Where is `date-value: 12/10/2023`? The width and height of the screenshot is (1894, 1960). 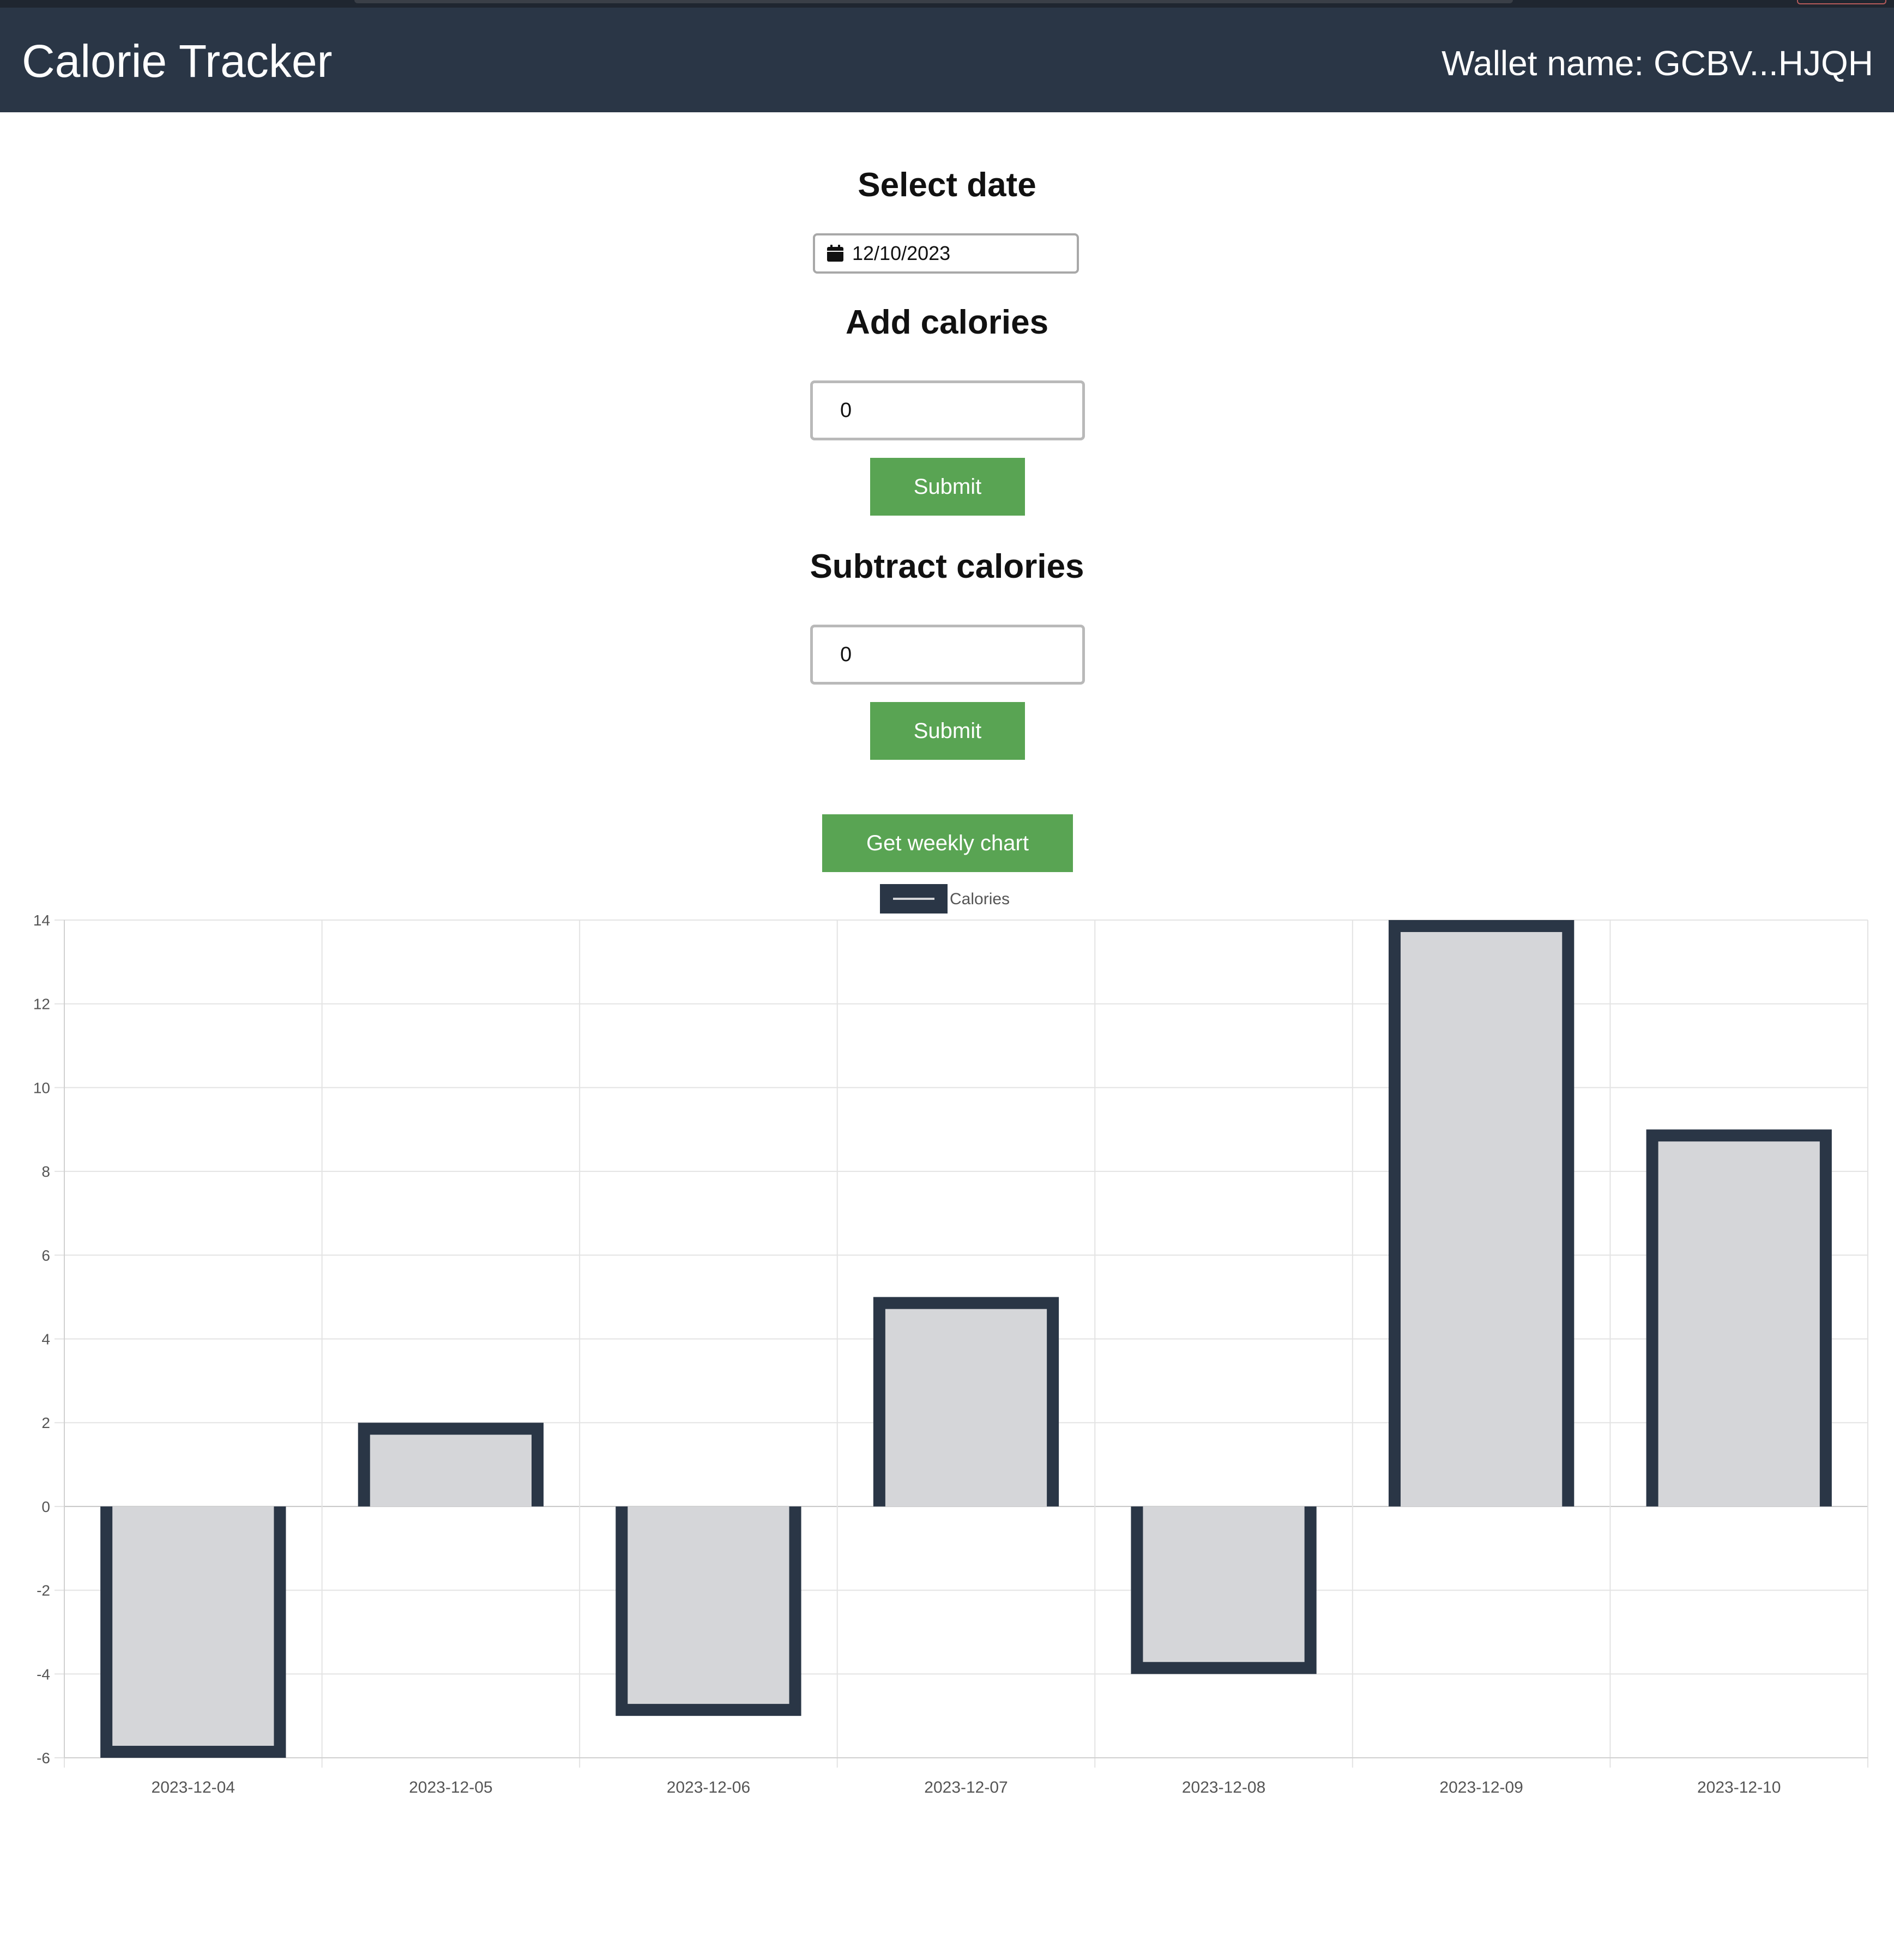
date-value: 12/10/2023 is located at coordinates (901, 253).